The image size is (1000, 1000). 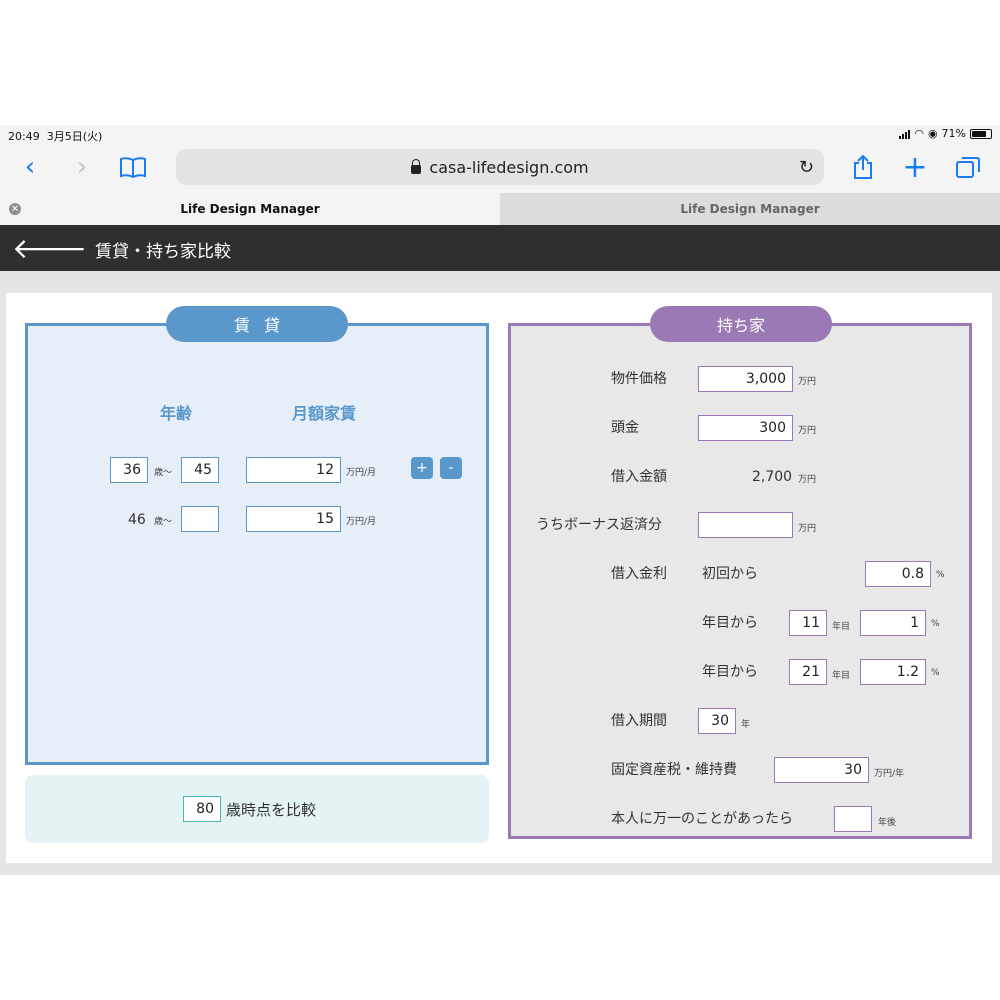 What do you see at coordinates (919, 133) in the screenshot?
I see `wifi-icon: ◠` at bounding box center [919, 133].